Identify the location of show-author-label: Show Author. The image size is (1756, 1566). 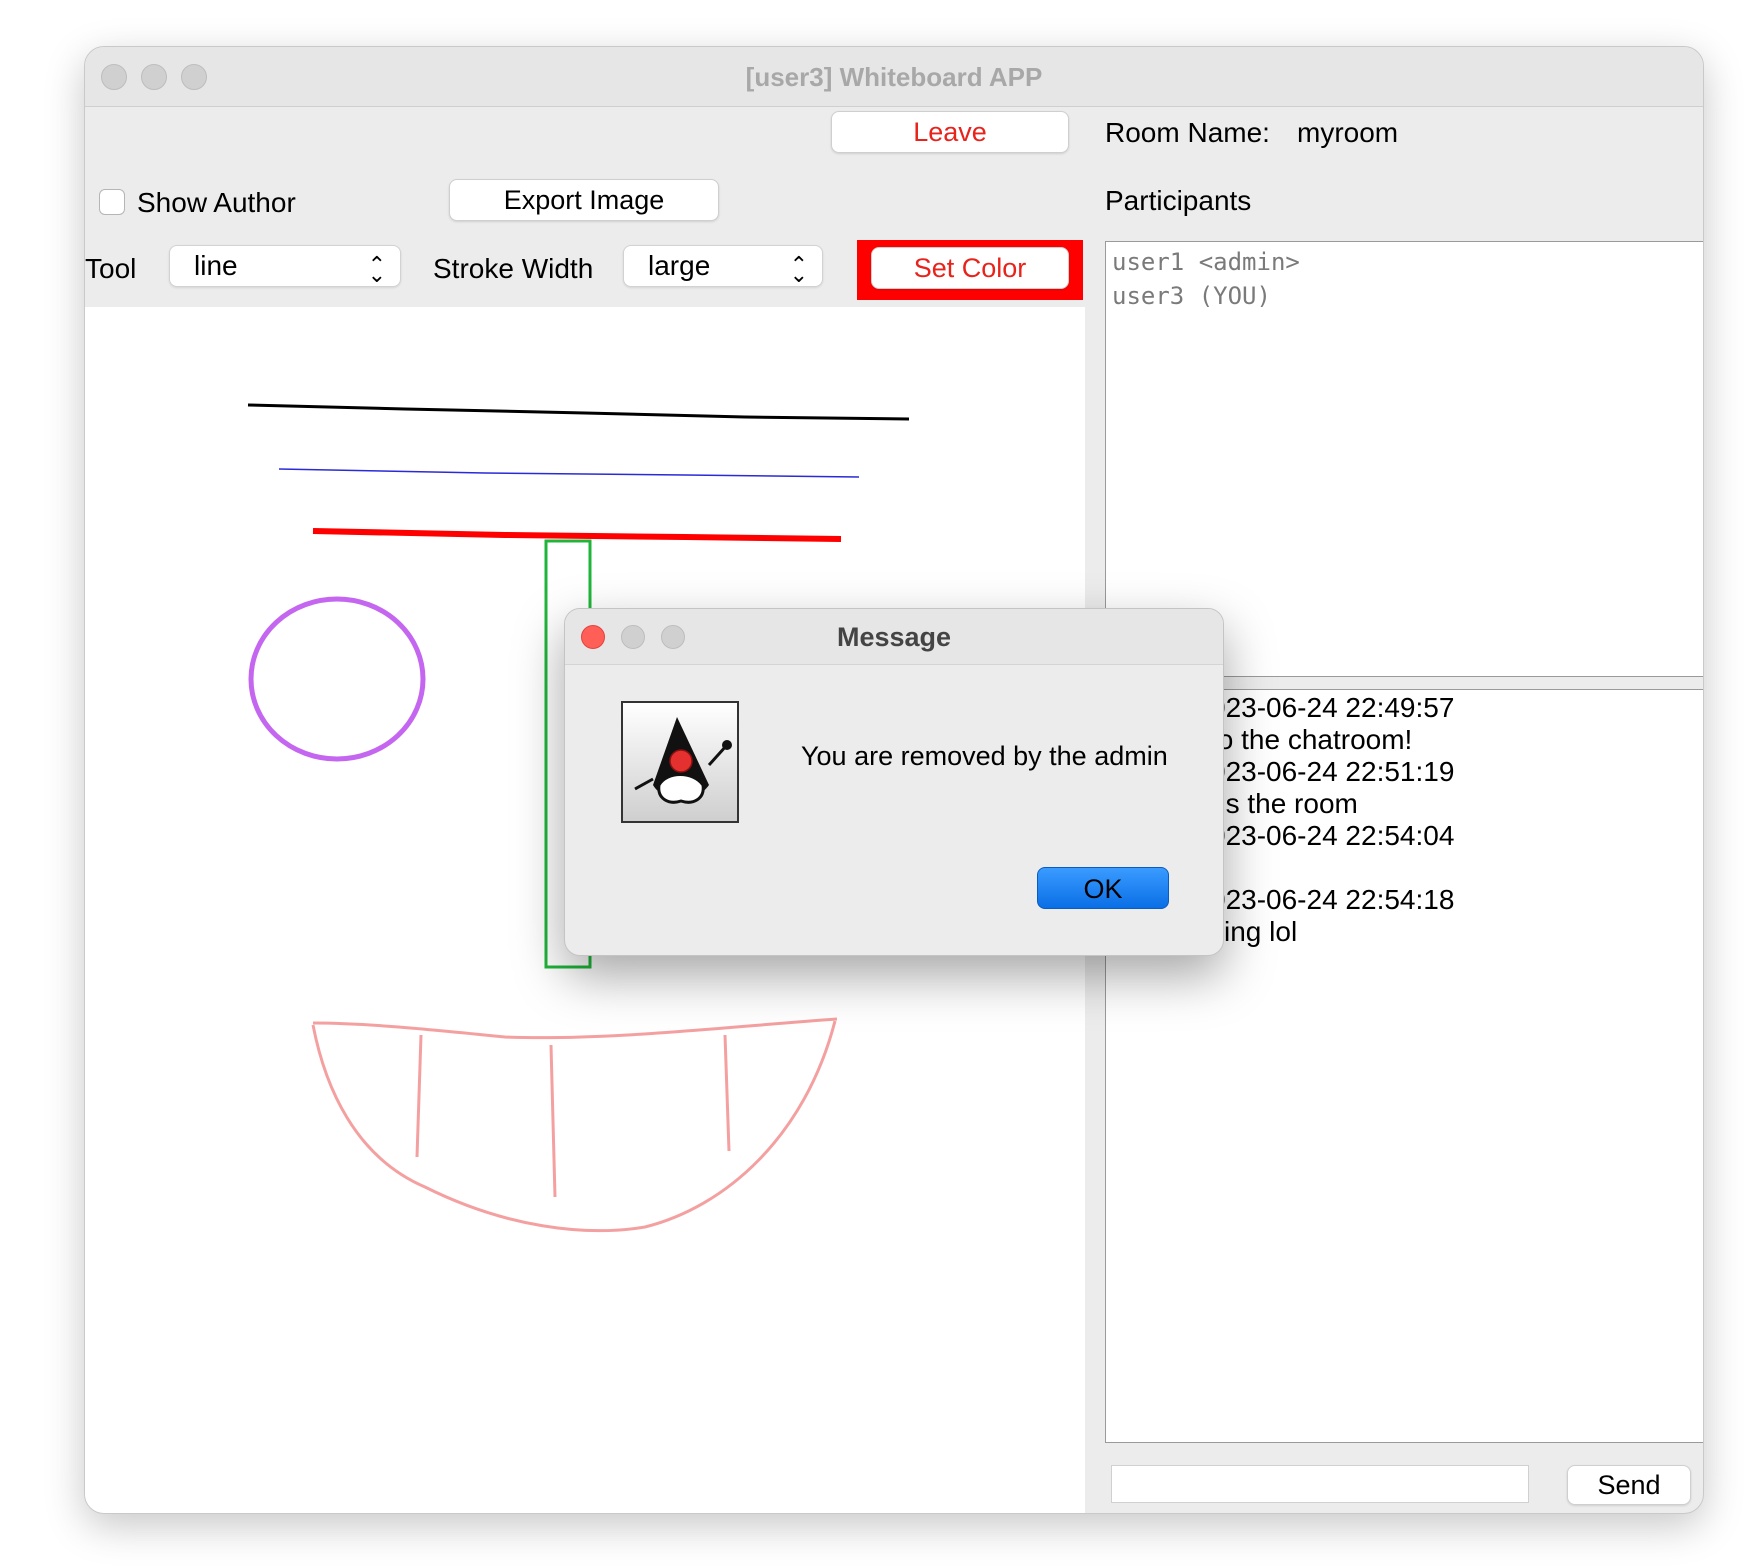
(216, 202).